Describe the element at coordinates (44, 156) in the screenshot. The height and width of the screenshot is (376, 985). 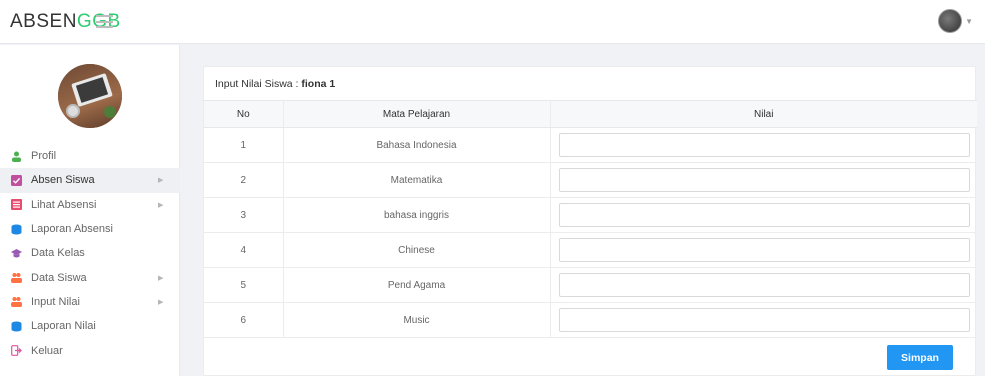
I see `sidebar-item-label: Profil` at that location.